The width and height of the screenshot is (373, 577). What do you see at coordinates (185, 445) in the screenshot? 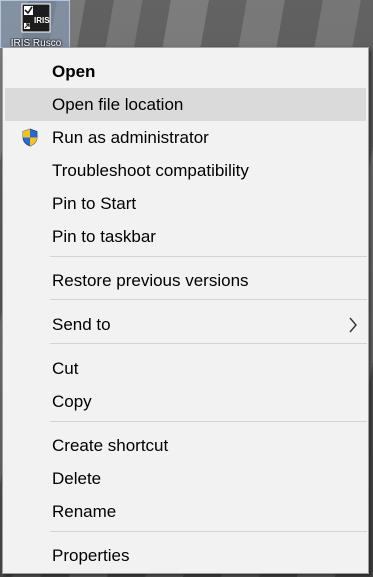
I see `menu-item-create-shortcut: Create shortcut` at bounding box center [185, 445].